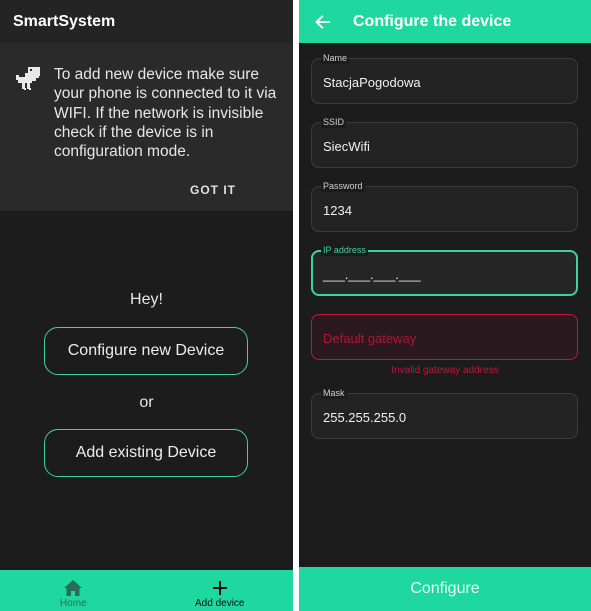 This screenshot has height=611, width=591. What do you see at coordinates (444, 413) in the screenshot?
I see `mask-field: Mask 255.255.255.0` at bounding box center [444, 413].